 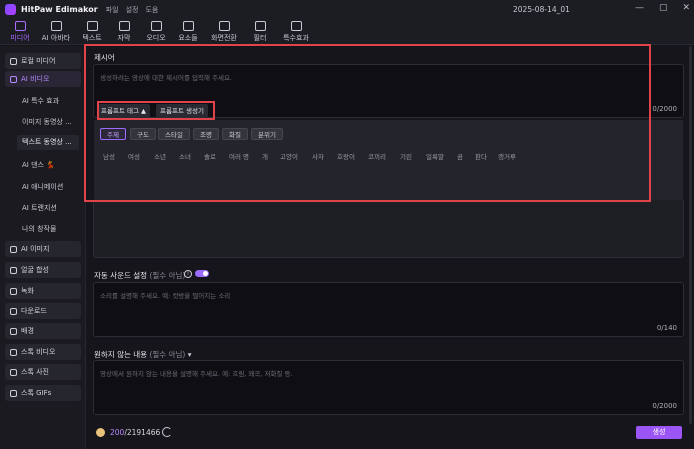 I want to click on sidebar-sub-my-creations: 나의 창작물, so click(x=39, y=229).